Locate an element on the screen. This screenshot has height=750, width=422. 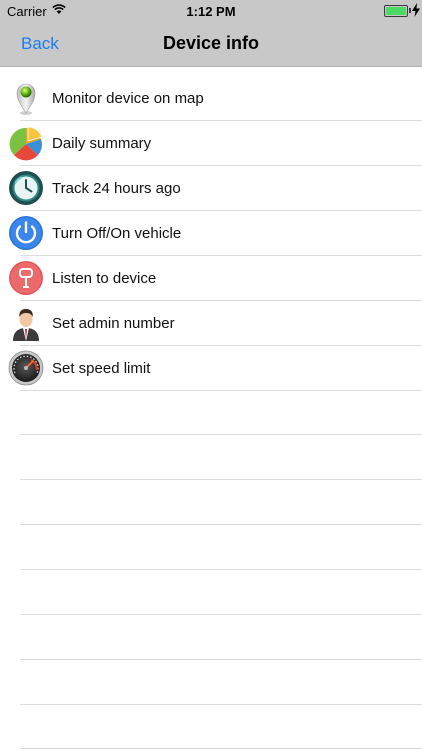
page-title: Device info is located at coordinates (211, 43).